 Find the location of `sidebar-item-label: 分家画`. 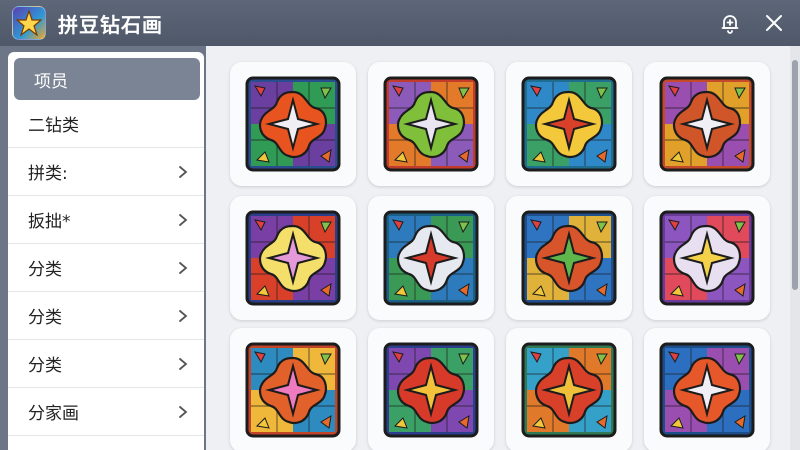

sidebar-item-label: 分家画 is located at coordinates (53, 414).